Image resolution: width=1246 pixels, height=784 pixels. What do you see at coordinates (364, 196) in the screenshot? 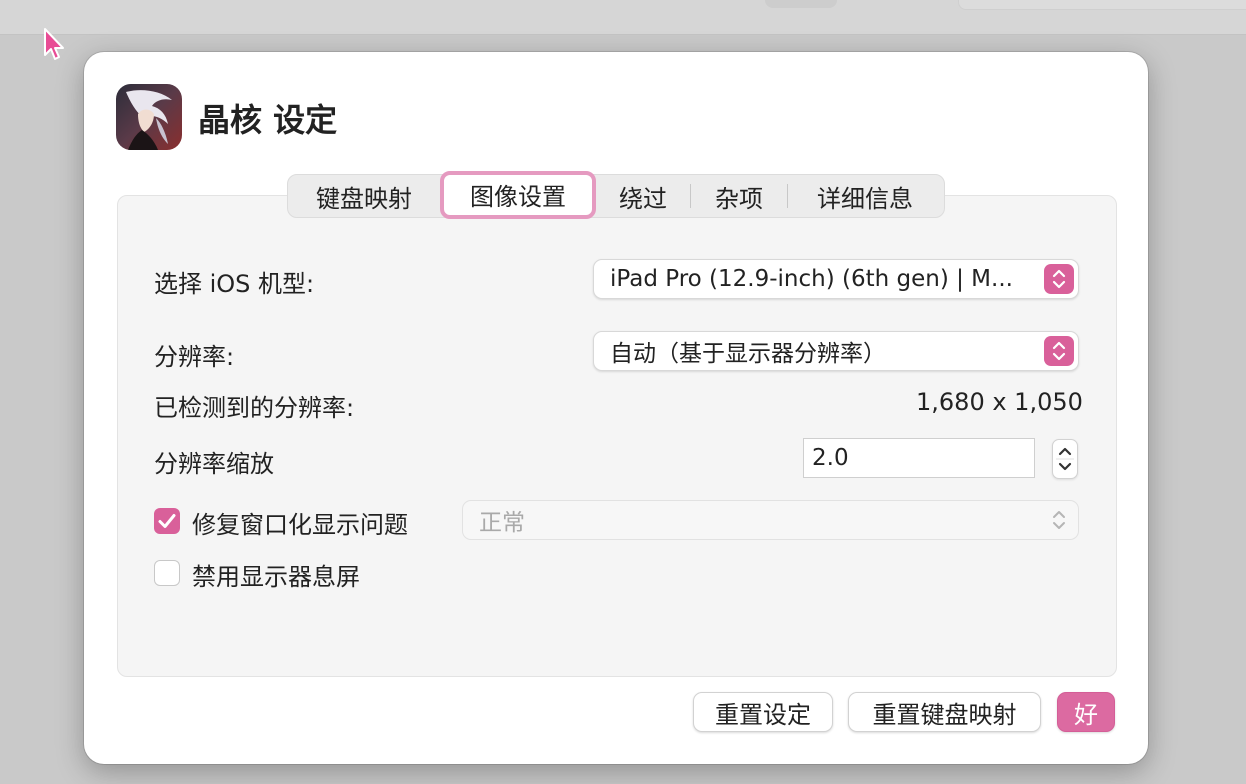
I see `tab-keymap: 键盘映射` at bounding box center [364, 196].